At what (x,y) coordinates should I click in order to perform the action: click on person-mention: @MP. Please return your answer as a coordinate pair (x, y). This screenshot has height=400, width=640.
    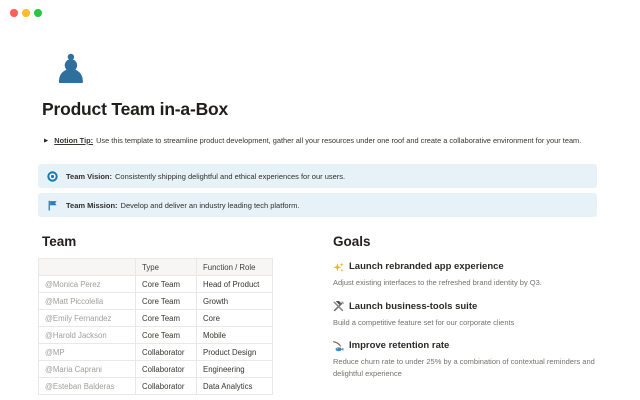
    Looking at the image, I should click on (87, 352).